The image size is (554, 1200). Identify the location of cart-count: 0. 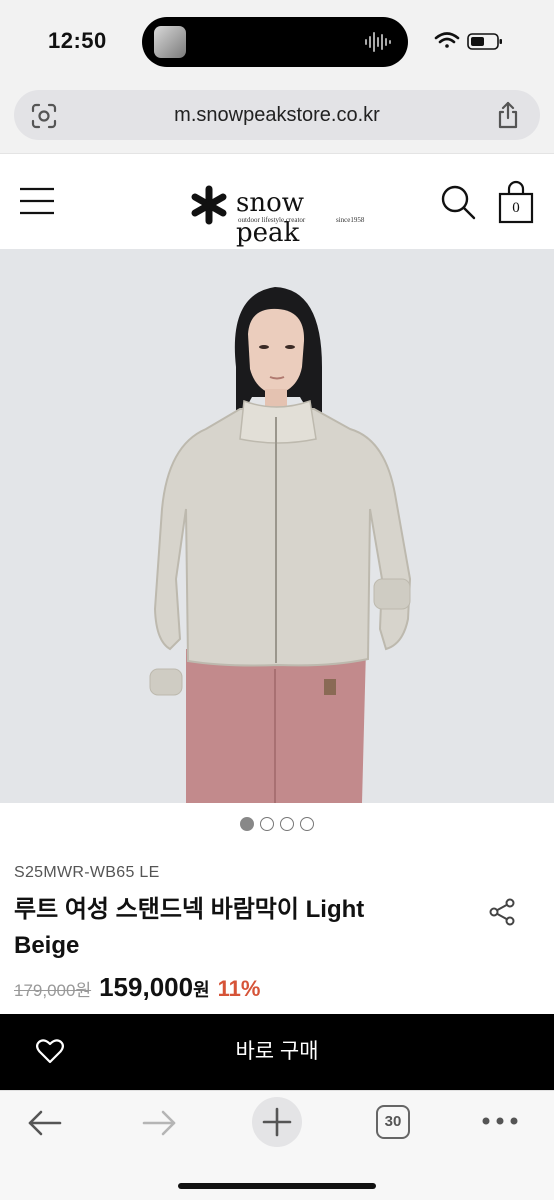
(516, 208).